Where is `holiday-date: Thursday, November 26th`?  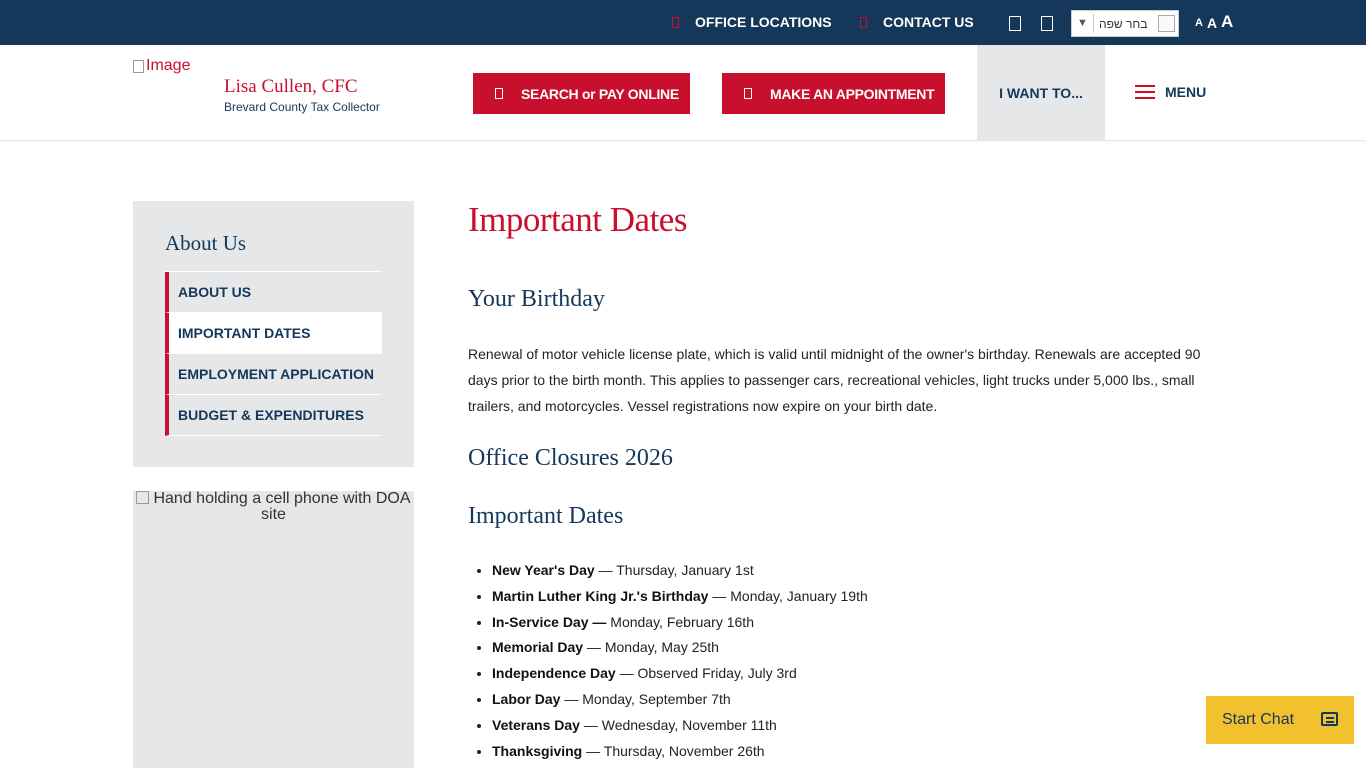
holiday-date: Thursday, November 26th is located at coordinates (684, 750).